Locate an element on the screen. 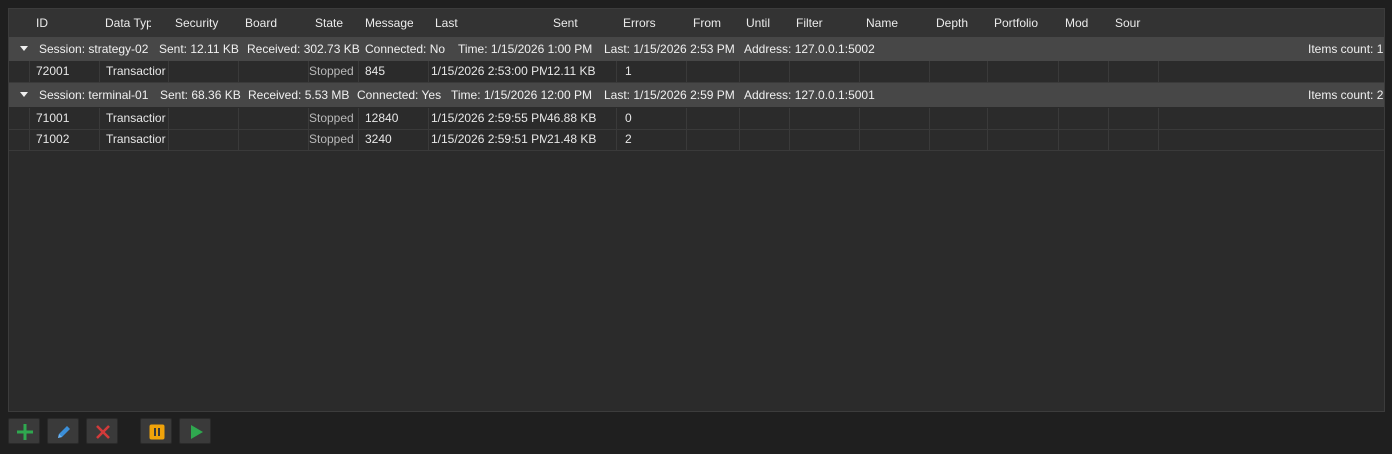  cell-sent: 46.88 KB is located at coordinates (572, 118).